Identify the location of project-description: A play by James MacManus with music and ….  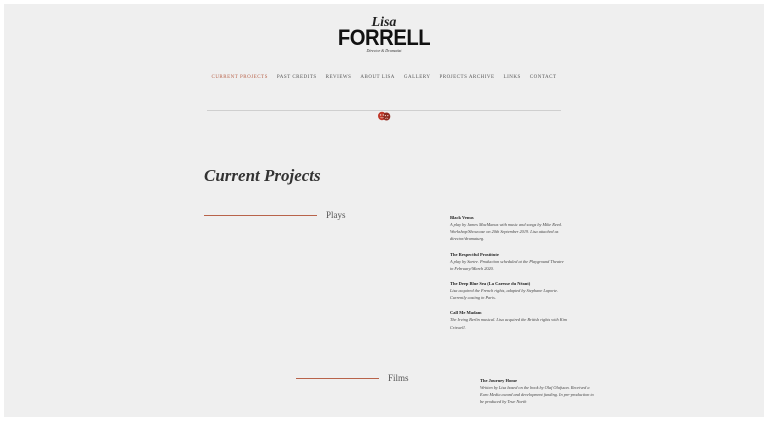
(506, 232).